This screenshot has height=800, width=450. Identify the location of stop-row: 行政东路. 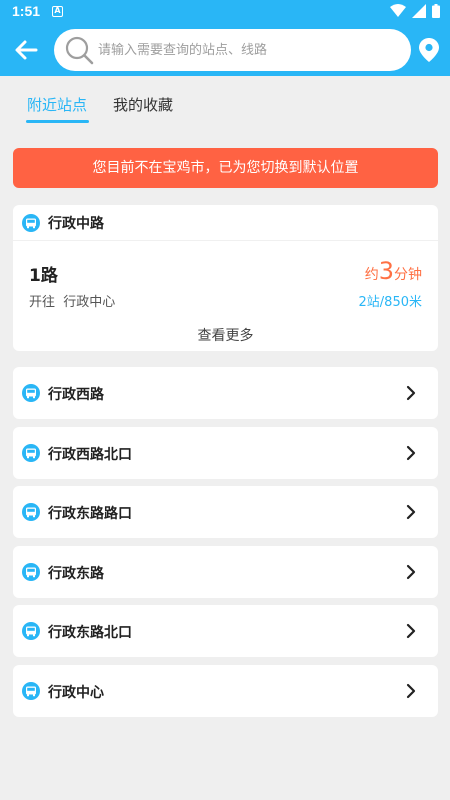
(225, 572).